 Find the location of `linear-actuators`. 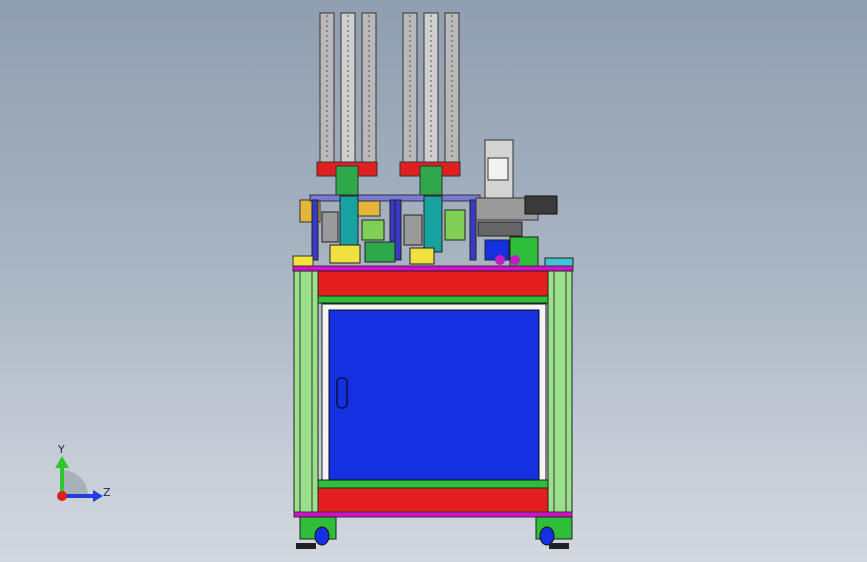

linear-actuators is located at coordinates (389, 88).